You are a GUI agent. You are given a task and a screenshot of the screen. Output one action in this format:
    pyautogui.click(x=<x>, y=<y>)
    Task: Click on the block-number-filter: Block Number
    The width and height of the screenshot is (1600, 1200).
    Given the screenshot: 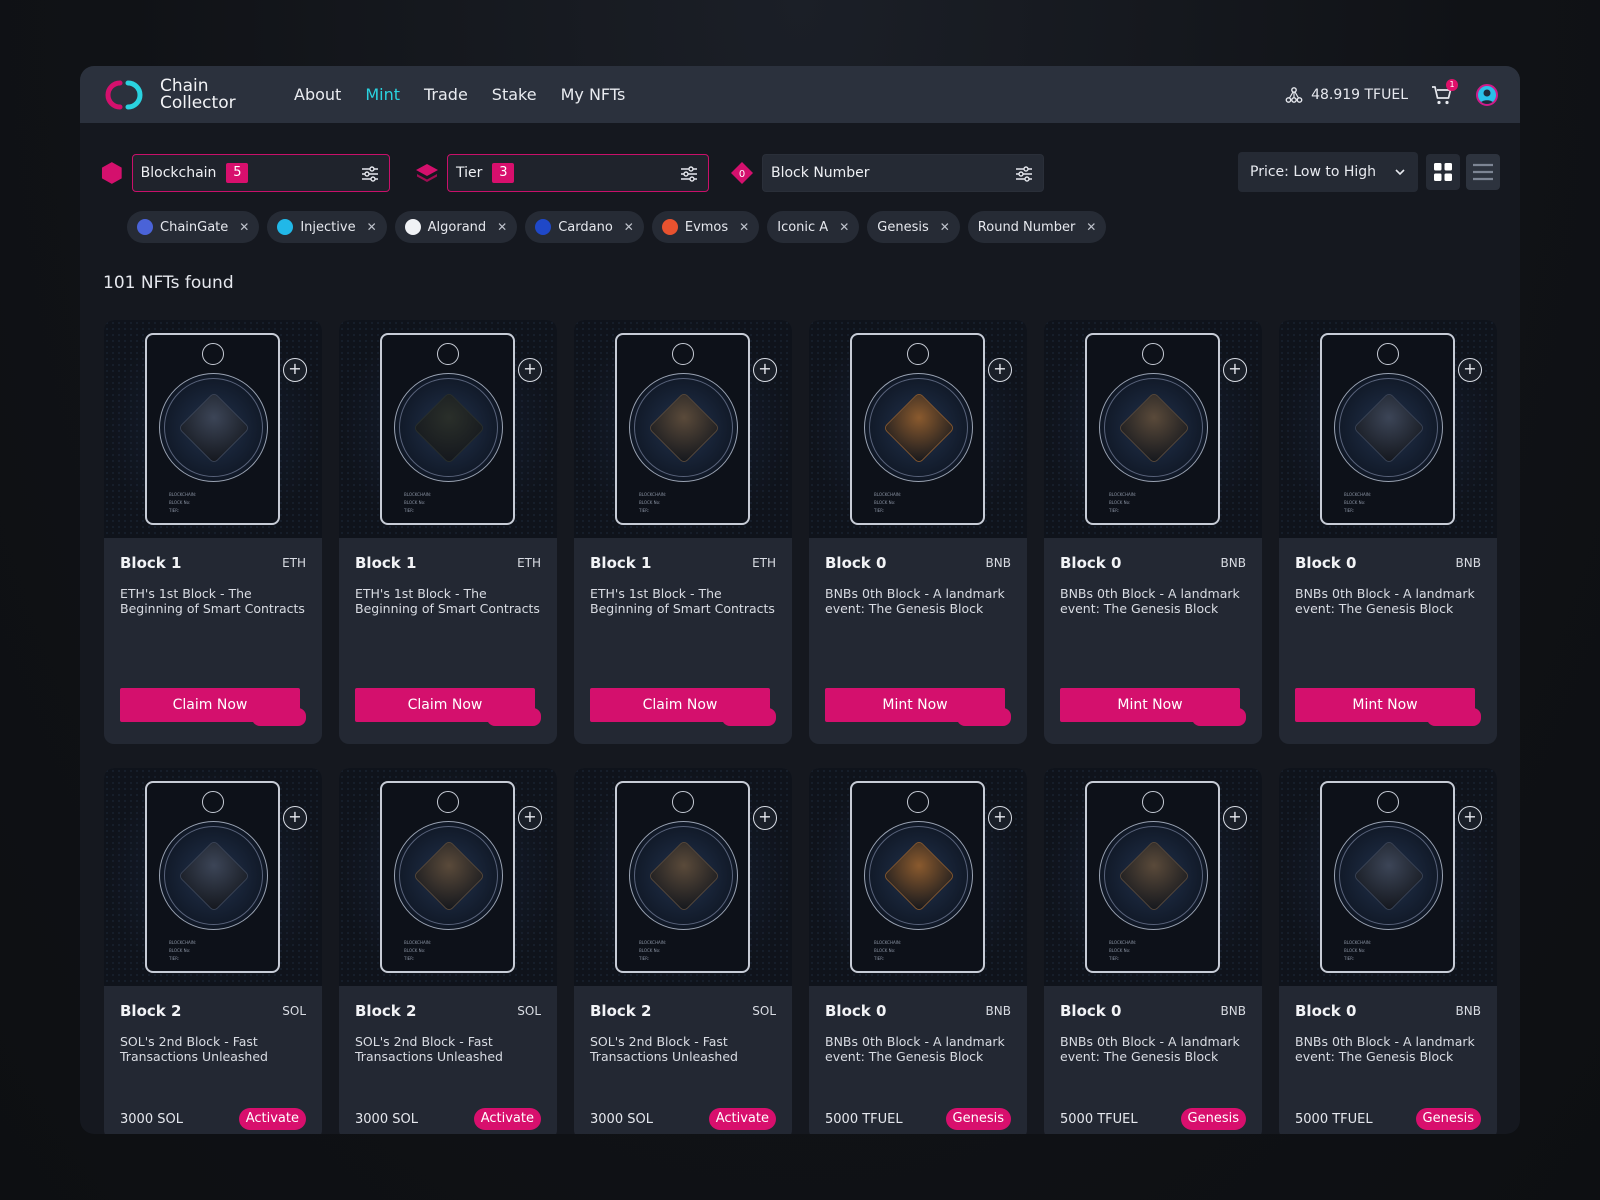 What is the action you would take?
    pyautogui.click(x=903, y=173)
    